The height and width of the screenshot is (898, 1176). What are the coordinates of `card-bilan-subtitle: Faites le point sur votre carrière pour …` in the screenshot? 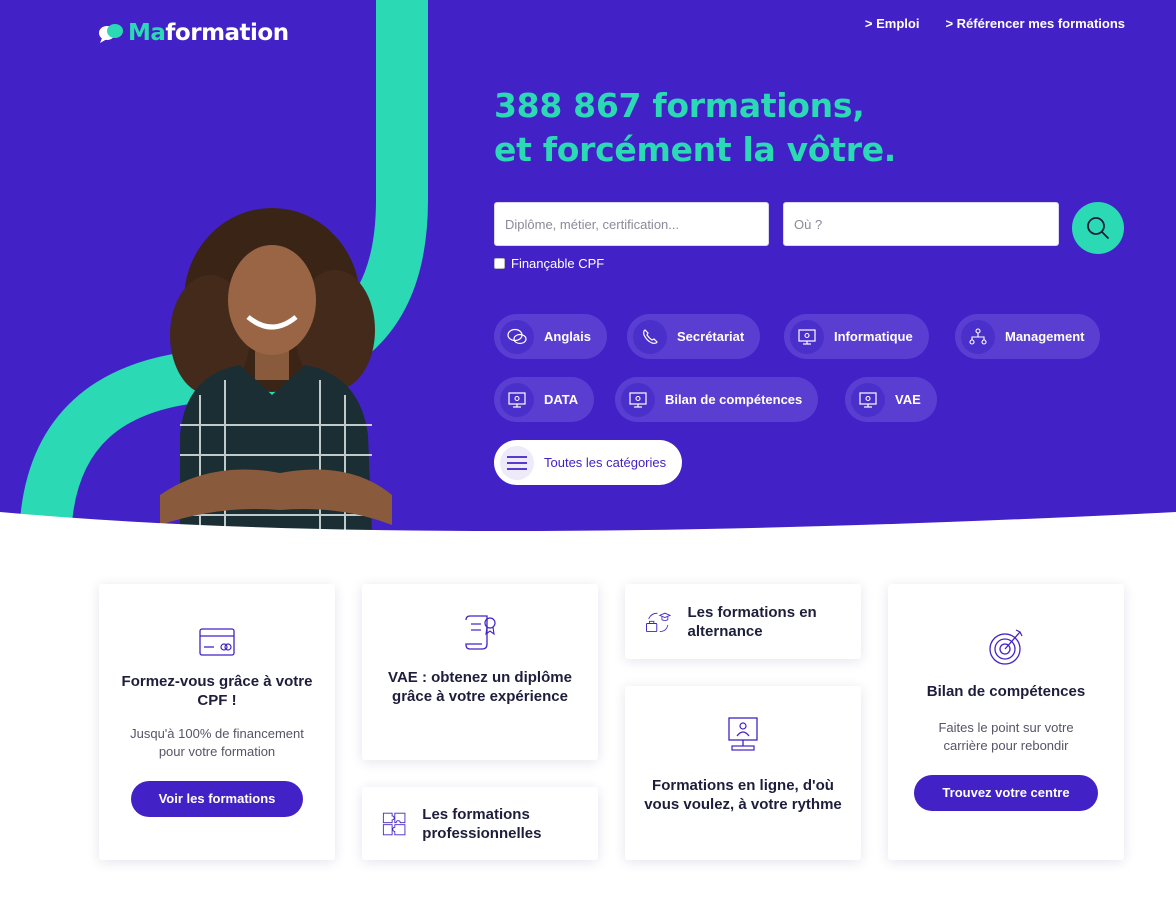 It's located at (1006, 736).